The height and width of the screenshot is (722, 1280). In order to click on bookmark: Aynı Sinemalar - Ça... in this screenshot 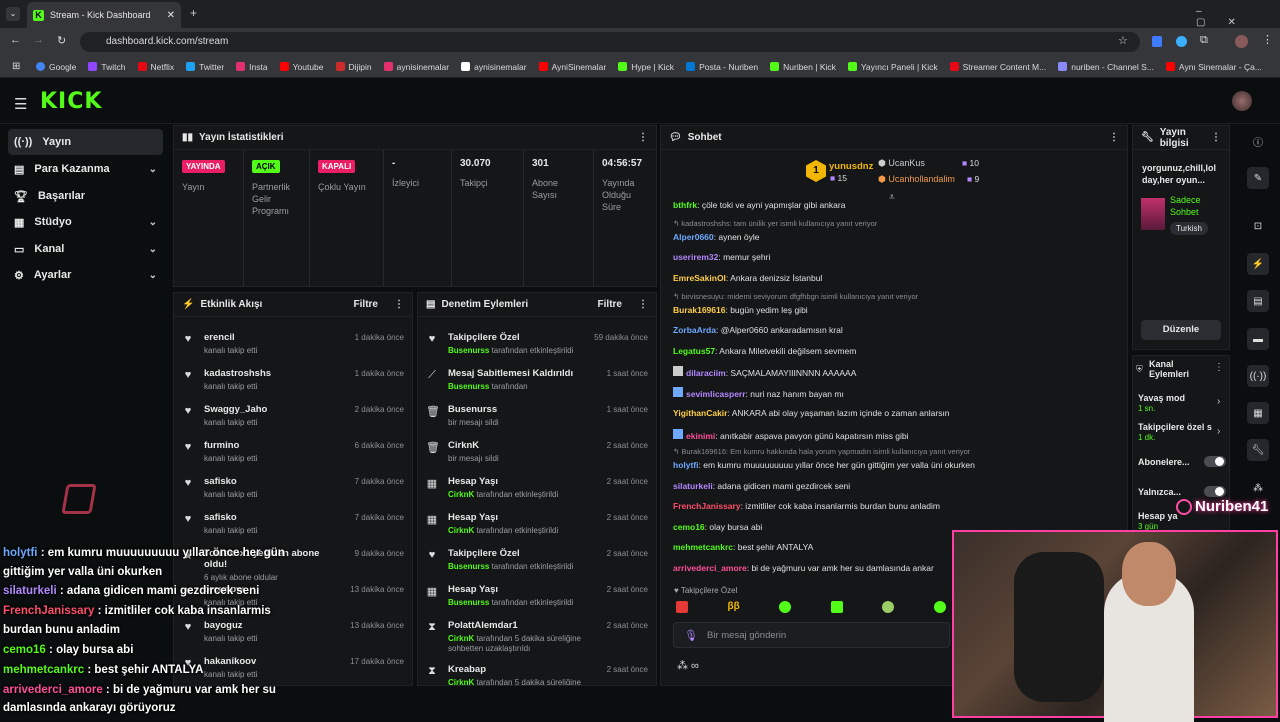, I will do `click(1213, 67)`.